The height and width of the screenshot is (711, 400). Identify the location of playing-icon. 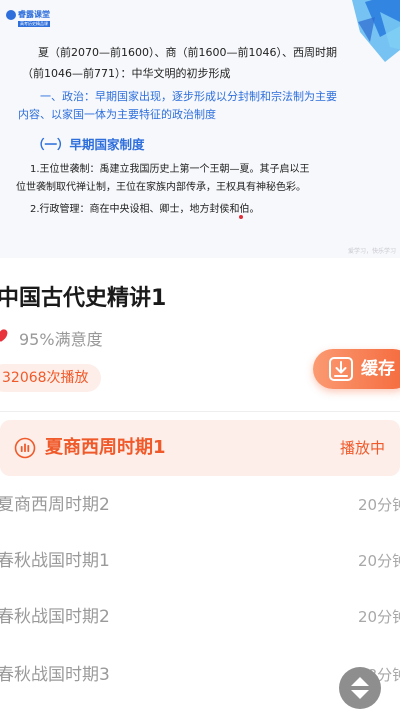
(25, 448).